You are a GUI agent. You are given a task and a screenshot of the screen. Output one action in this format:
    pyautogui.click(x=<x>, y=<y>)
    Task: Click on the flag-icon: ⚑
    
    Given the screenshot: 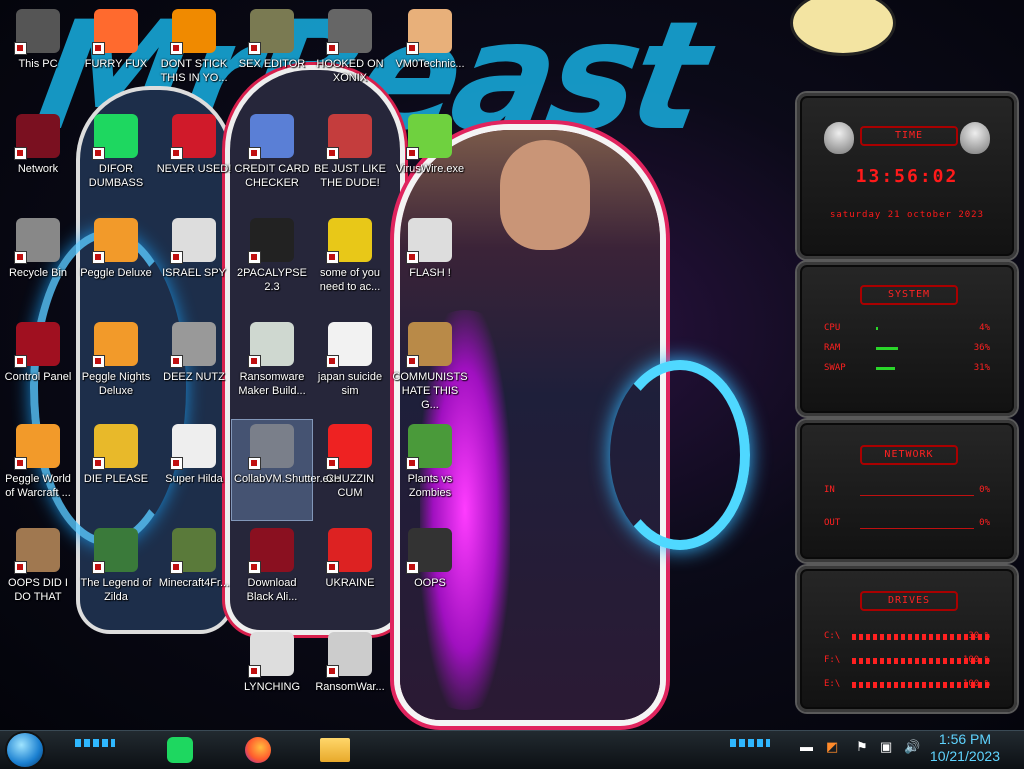 What is the action you would take?
    pyautogui.click(x=862, y=747)
    